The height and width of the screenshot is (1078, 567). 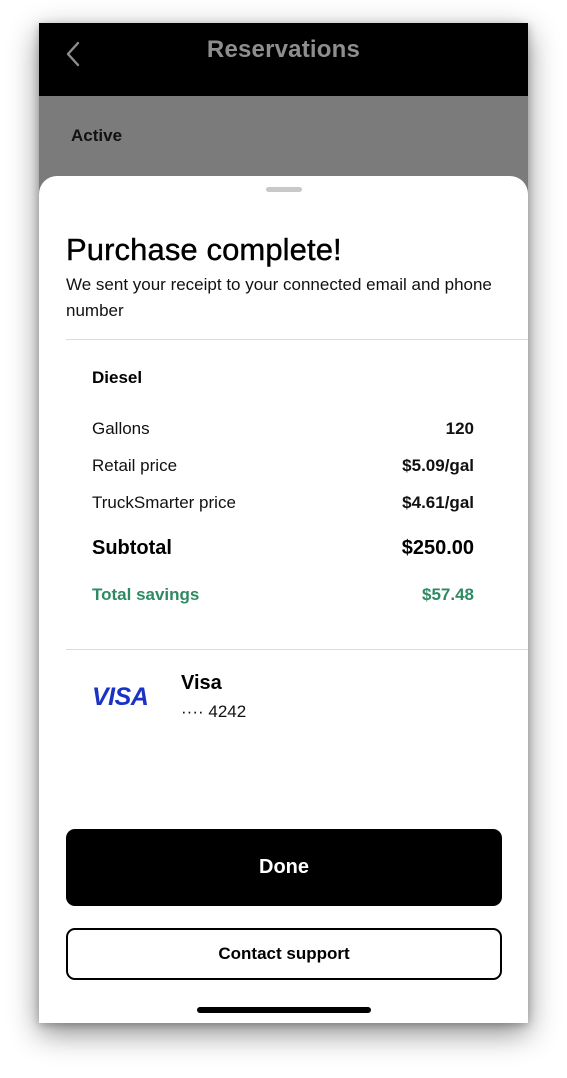 What do you see at coordinates (117, 377) in the screenshot?
I see `fuel-type-label: Diesel` at bounding box center [117, 377].